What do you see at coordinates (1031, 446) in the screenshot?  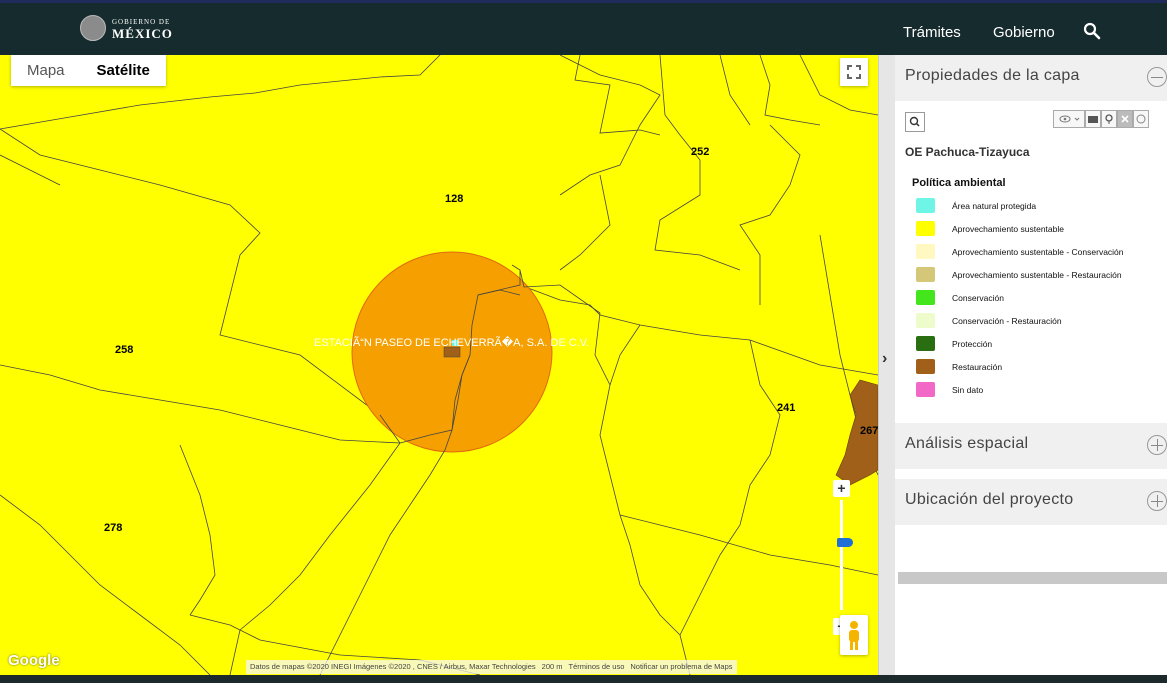 I see `spatial-analysis-section-header: Análisis espacial` at bounding box center [1031, 446].